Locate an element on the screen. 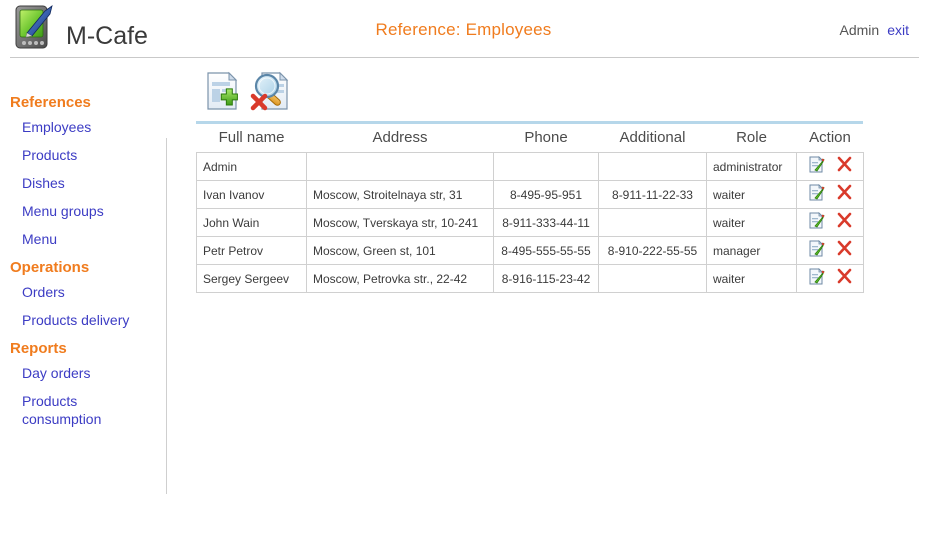 This screenshot has width=927, height=533. sidebar-item-dishes: Dishes is located at coordinates (82, 183).